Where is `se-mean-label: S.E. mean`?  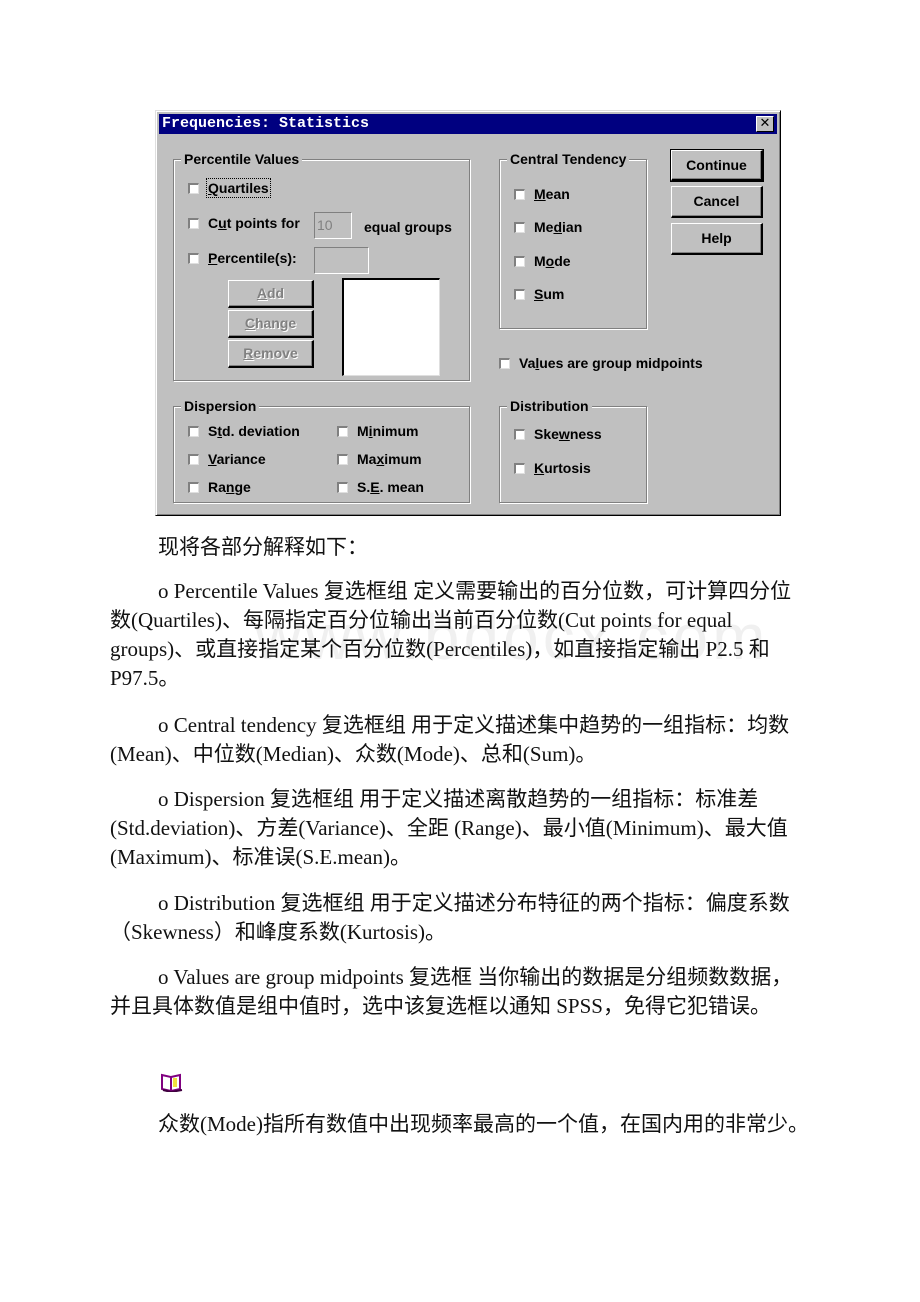
se-mean-label: S.E. mean is located at coordinates (390, 487).